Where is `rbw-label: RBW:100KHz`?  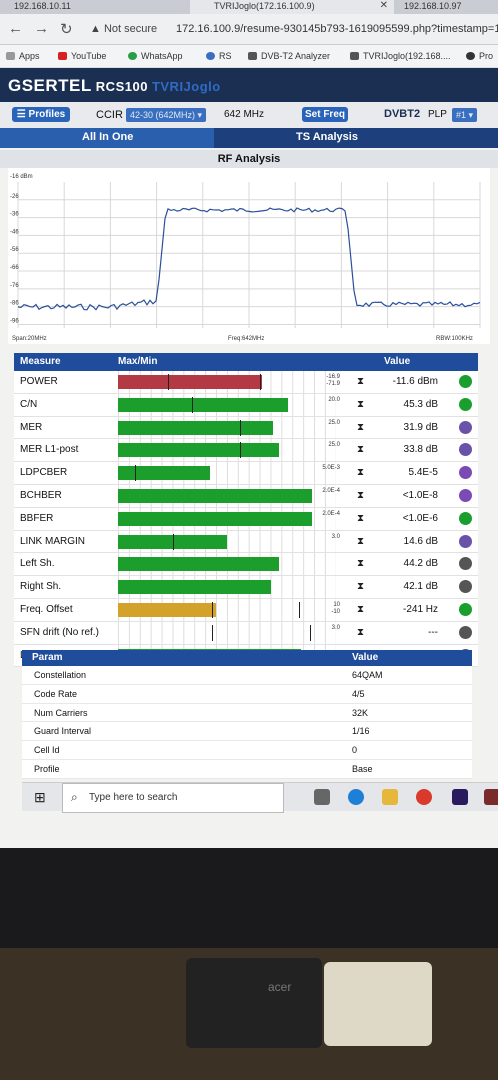
rbw-label: RBW:100KHz is located at coordinates (454, 339).